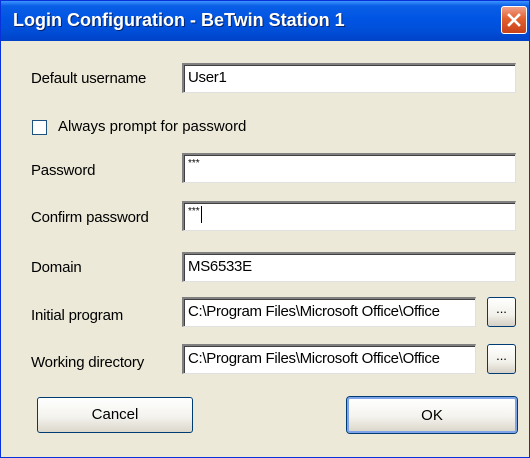 The height and width of the screenshot is (458, 530). What do you see at coordinates (432, 415) in the screenshot?
I see `ok-button: OK` at bounding box center [432, 415].